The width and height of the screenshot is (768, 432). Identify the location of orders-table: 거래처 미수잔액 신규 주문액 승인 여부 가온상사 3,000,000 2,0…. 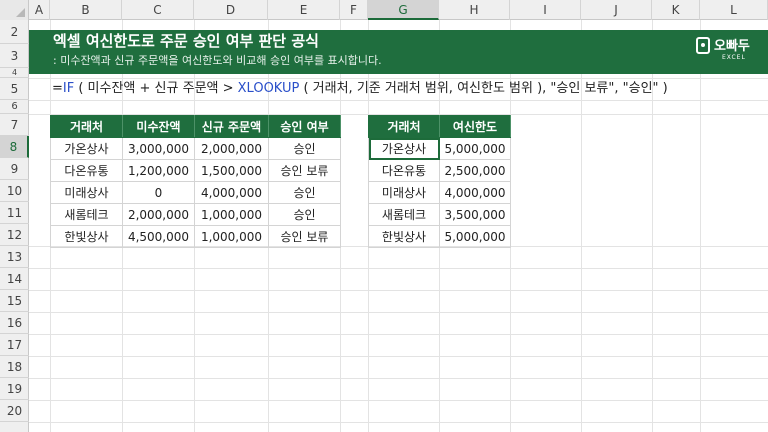
(195, 181).